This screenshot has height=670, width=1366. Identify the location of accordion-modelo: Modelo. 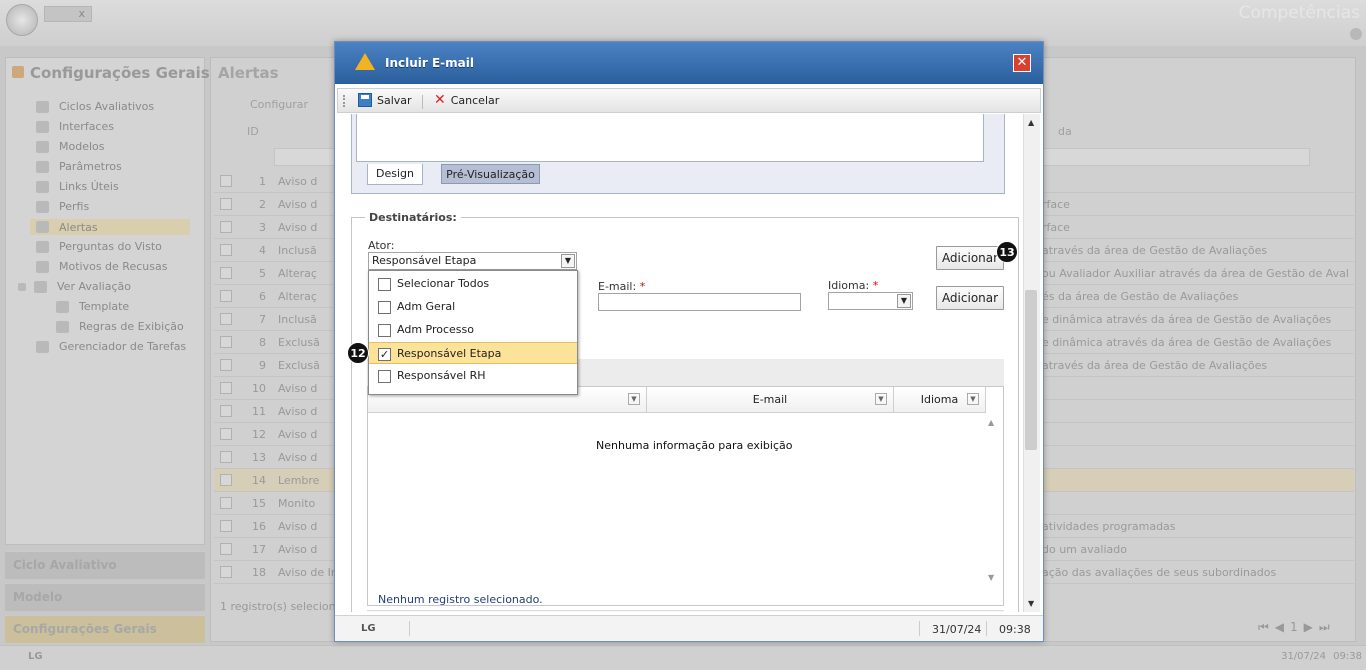
(105, 597).